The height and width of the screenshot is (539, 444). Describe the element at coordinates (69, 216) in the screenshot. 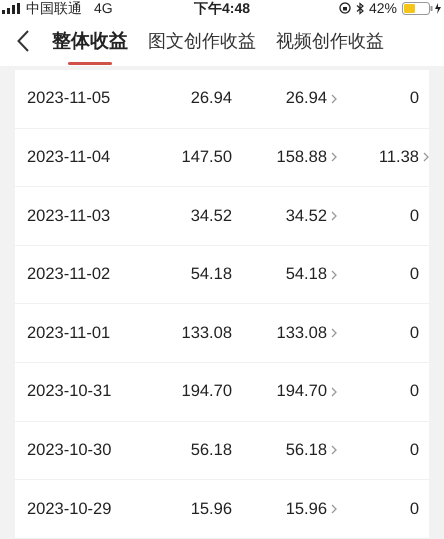

I see `table-cell-text: 2023-11-03` at that location.